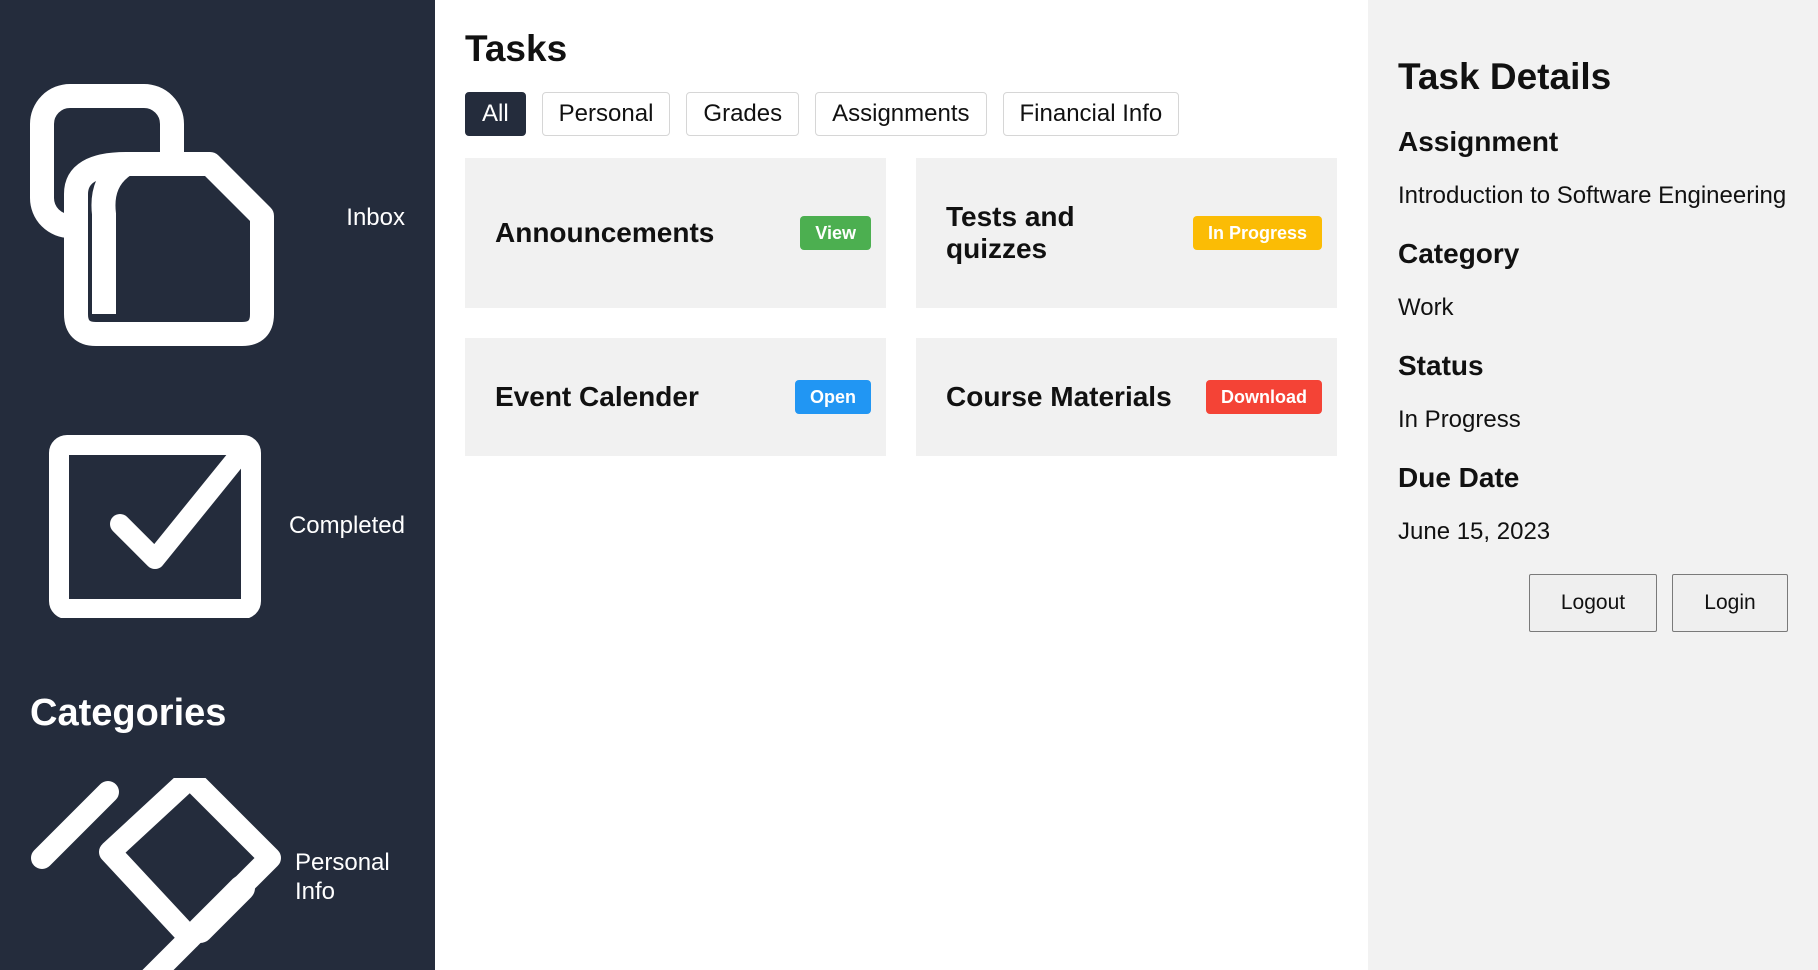 The image size is (1818, 970). Describe the element at coordinates (1505, 76) in the screenshot. I see `details-title: Task Details` at that location.